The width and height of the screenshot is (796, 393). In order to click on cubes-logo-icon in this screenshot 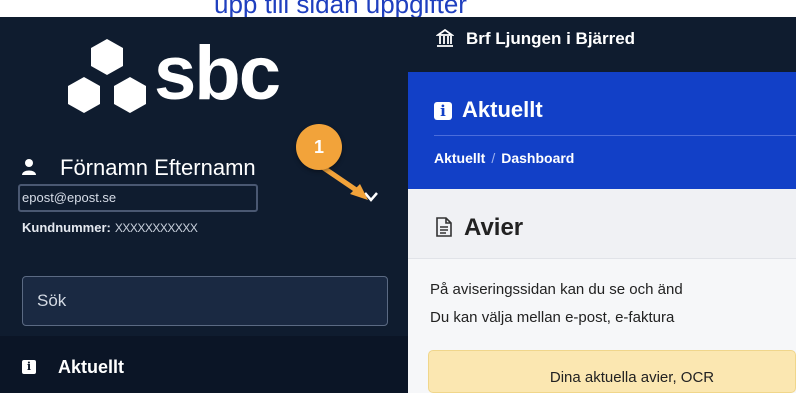, I will do `click(107, 76)`.